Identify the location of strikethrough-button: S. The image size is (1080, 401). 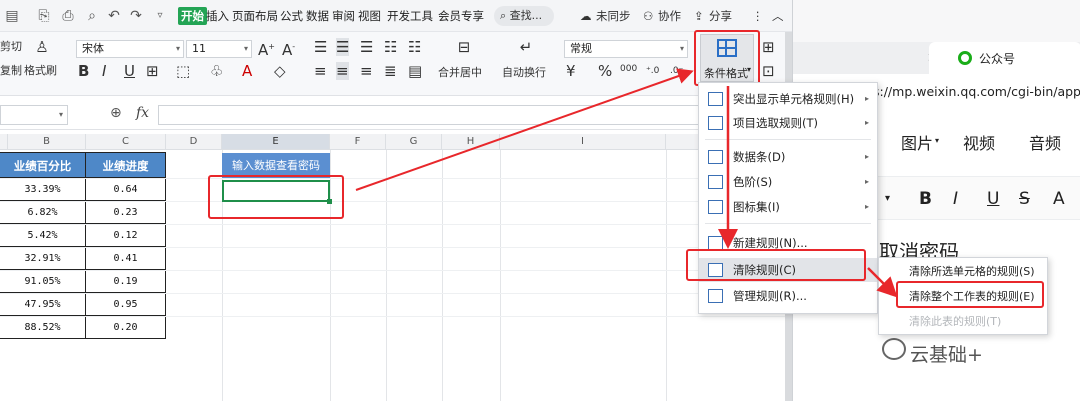
(1024, 199).